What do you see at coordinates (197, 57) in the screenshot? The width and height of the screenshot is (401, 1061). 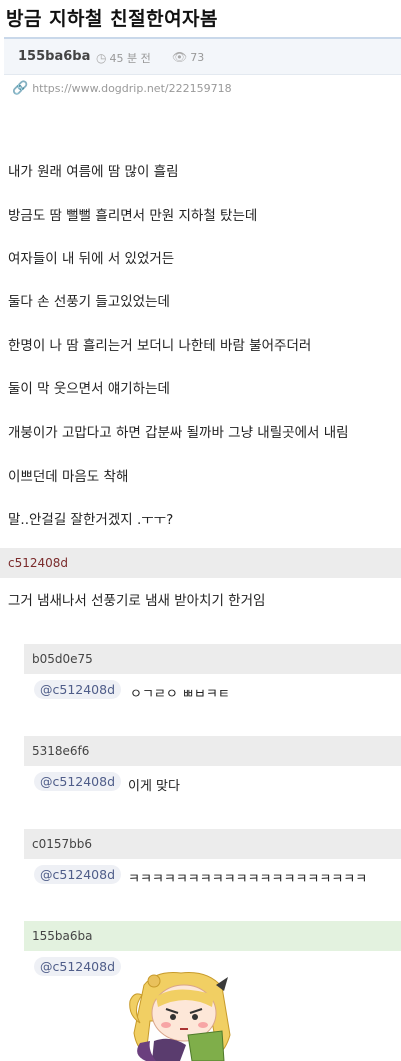 I see `post-views-count: 73` at bounding box center [197, 57].